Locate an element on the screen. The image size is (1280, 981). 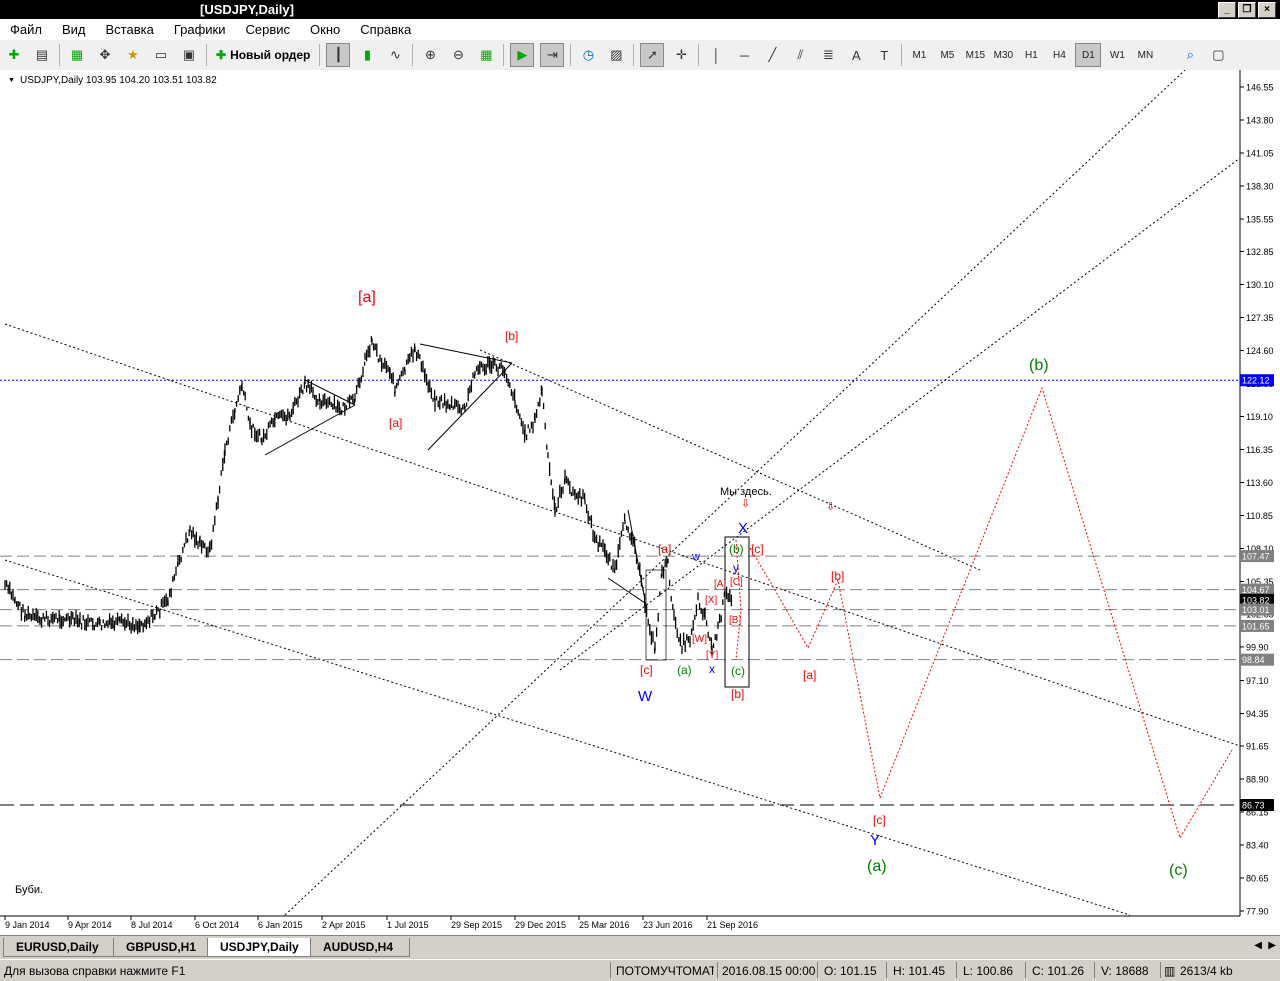
cursor-icon: ➚ is located at coordinates (652, 55).